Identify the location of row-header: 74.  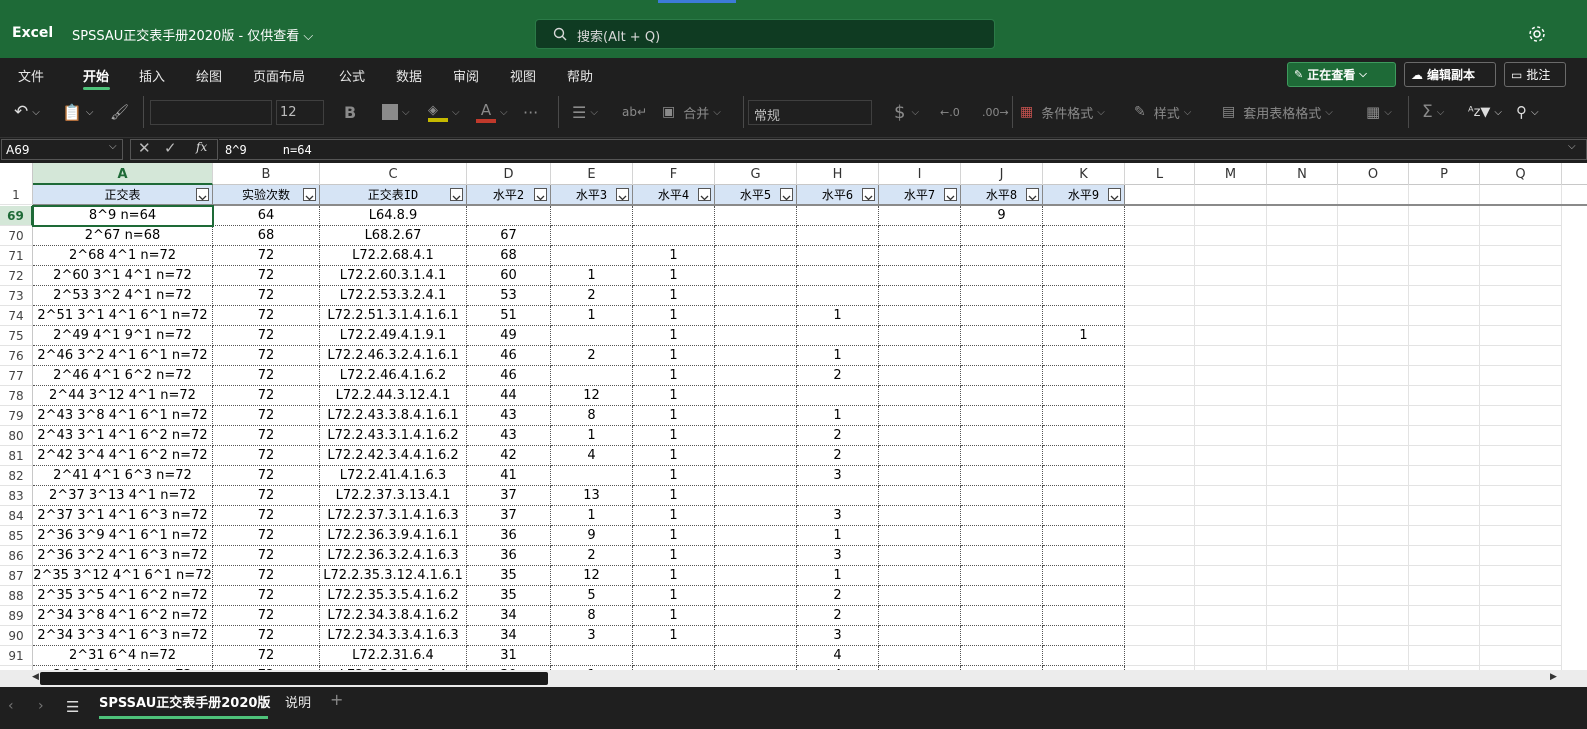
(16, 316).